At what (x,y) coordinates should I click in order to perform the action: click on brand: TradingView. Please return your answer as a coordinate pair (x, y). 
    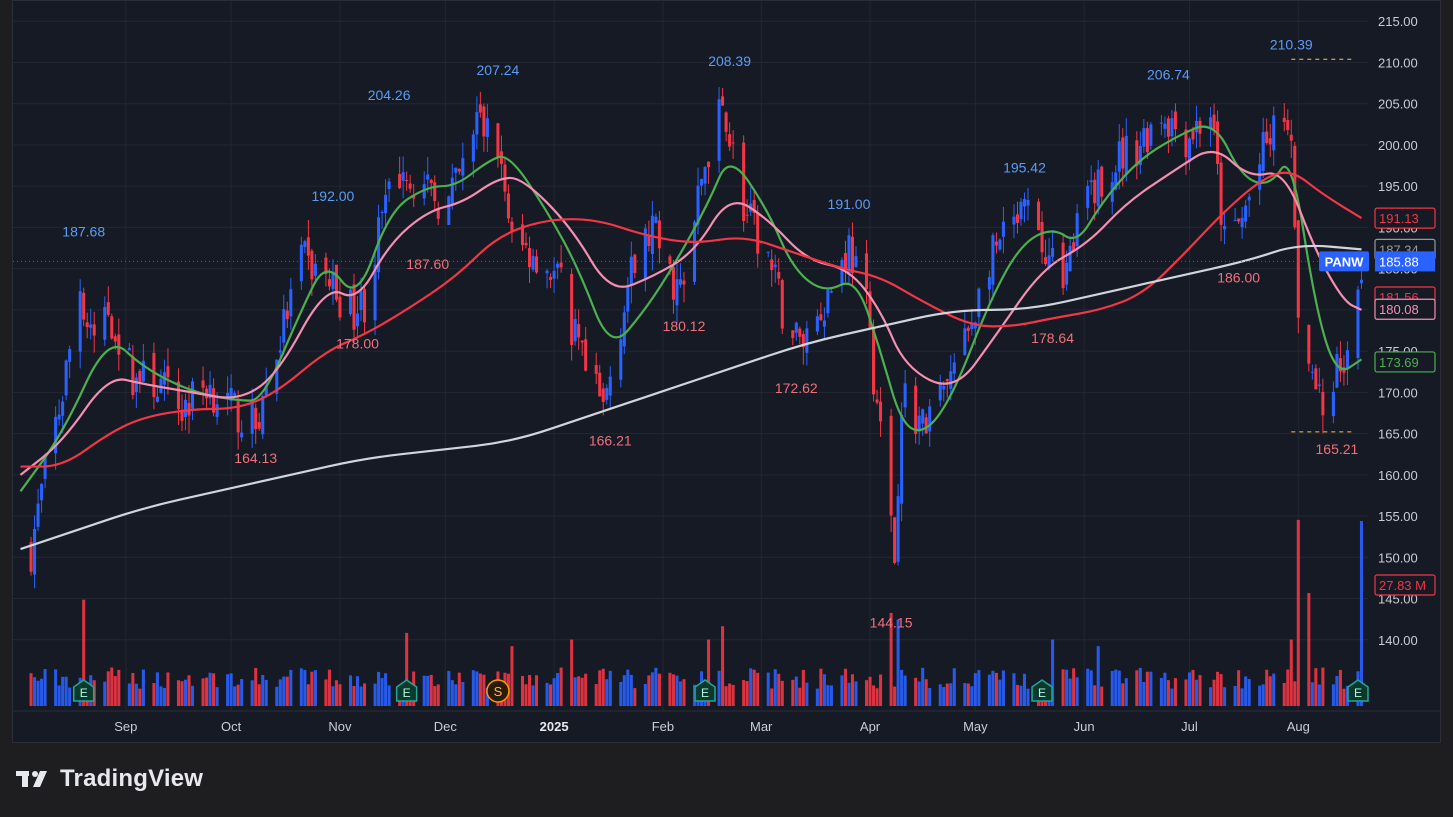
    Looking at the image, I should click on (109, 779).